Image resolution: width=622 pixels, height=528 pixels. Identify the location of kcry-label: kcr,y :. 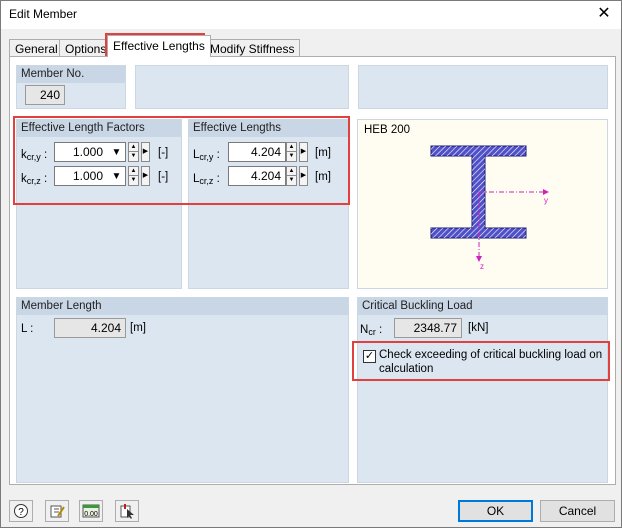
(34, 155).